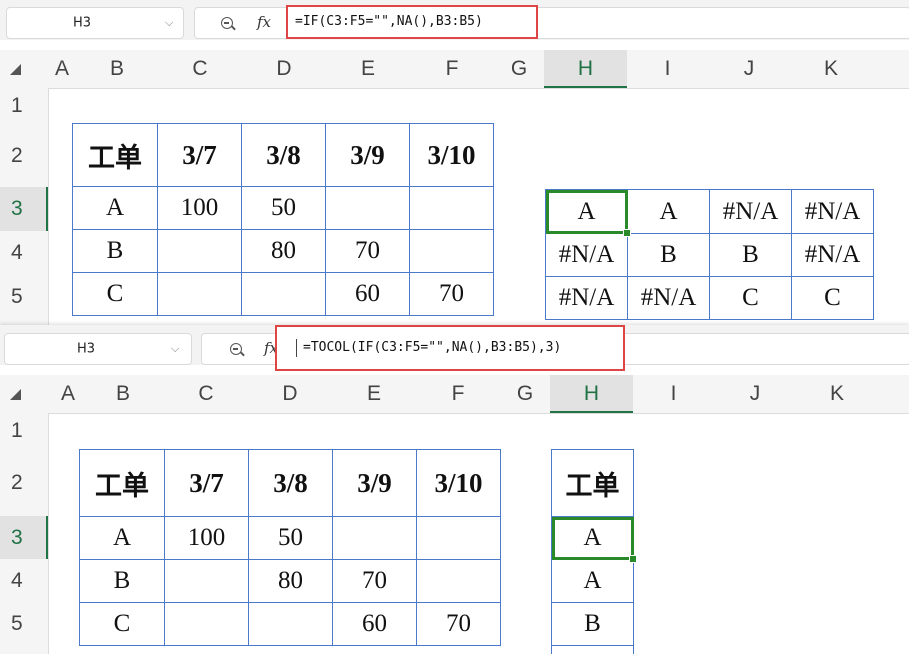 Image resolution: width=909 pixels, height=654 pixels. Describe the element at coordinates (389, 21) in the screenshot. I see `formula-text: =IF(C3:F5="",NA(),B3:B5)` at that location.